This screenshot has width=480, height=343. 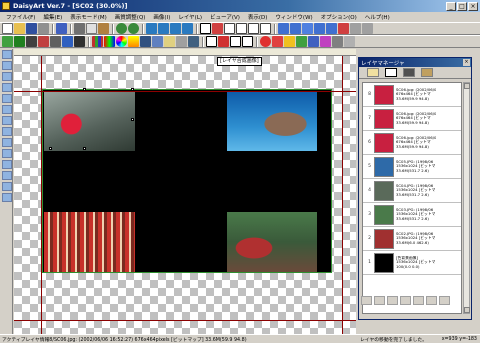 I want to click on cut-icon, so click(x=79, y=28).